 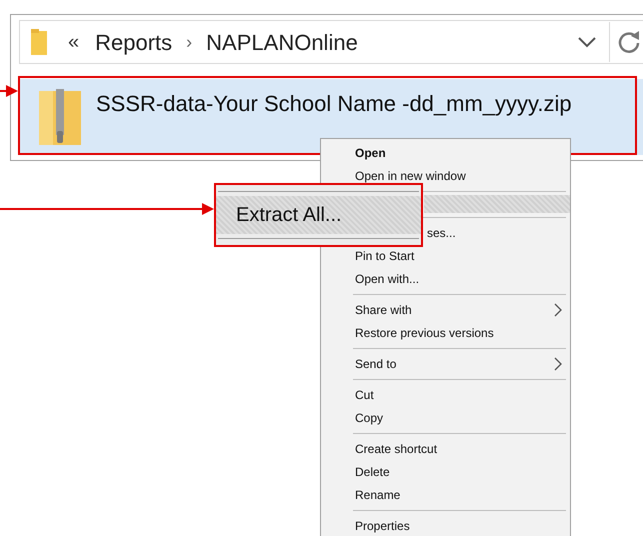 I want to click on menu-item: Share with, so click(x=445, y=309).